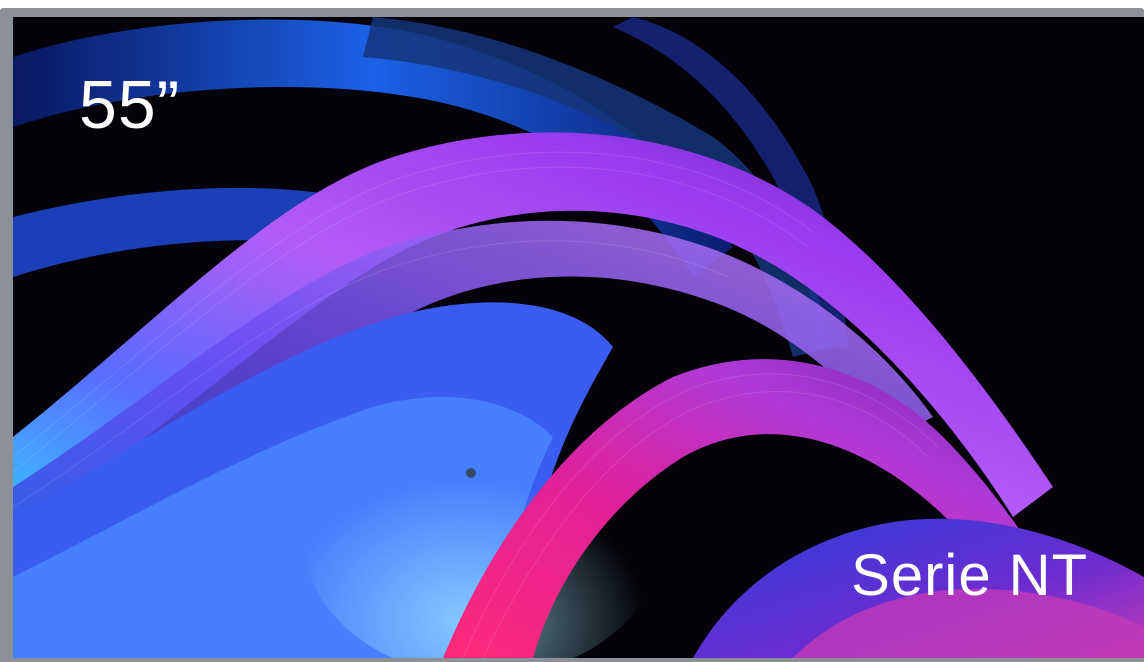 Image resolution: width=1144 pixels, height=662 pixels. I want to click on screen-size-label: 55”, so click(130, 105).